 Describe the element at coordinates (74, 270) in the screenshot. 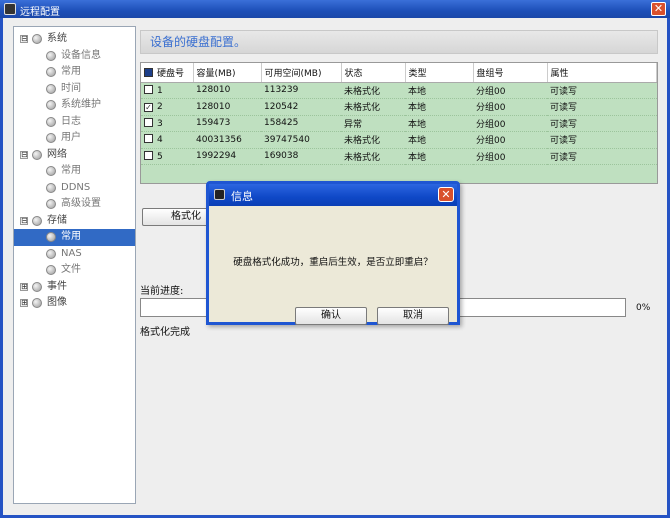

I see `tree-node: 文件` at that location.